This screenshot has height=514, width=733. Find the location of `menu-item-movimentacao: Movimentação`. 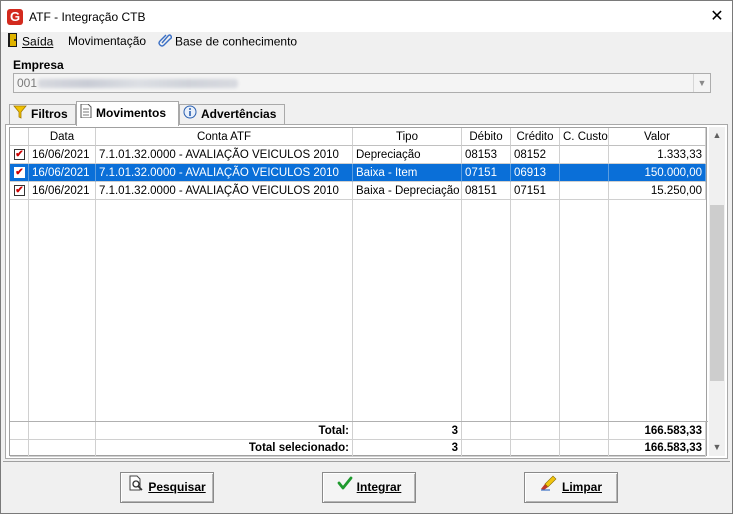

menu-item-movimentacao: Movimentação is located at coordinates (107, 41).